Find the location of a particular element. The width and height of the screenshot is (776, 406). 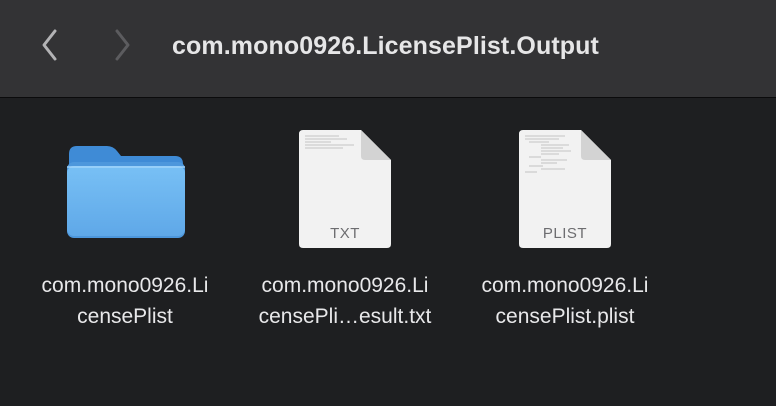

folder-icon is located at coordinates (126, 192).